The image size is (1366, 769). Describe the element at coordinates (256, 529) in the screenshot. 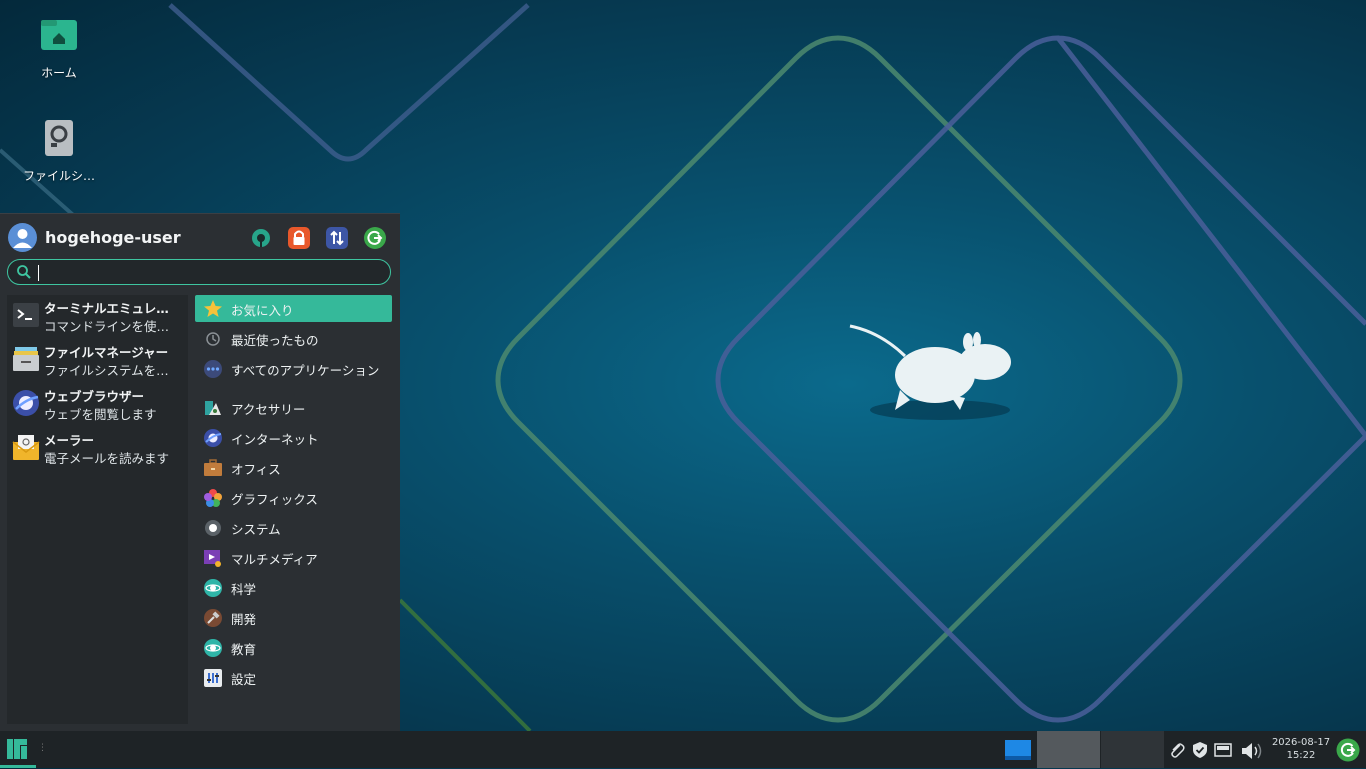

I see `category-label: システム` at that location.